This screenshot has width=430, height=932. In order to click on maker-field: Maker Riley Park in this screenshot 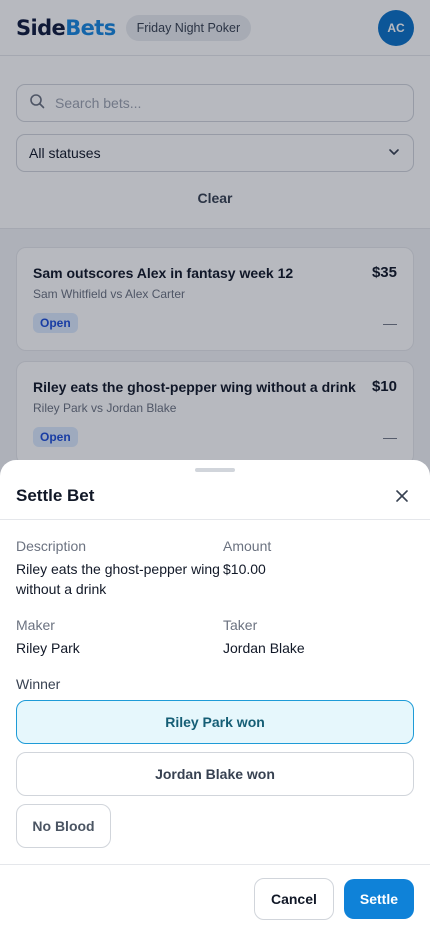, I will do `click(119, 637)`.